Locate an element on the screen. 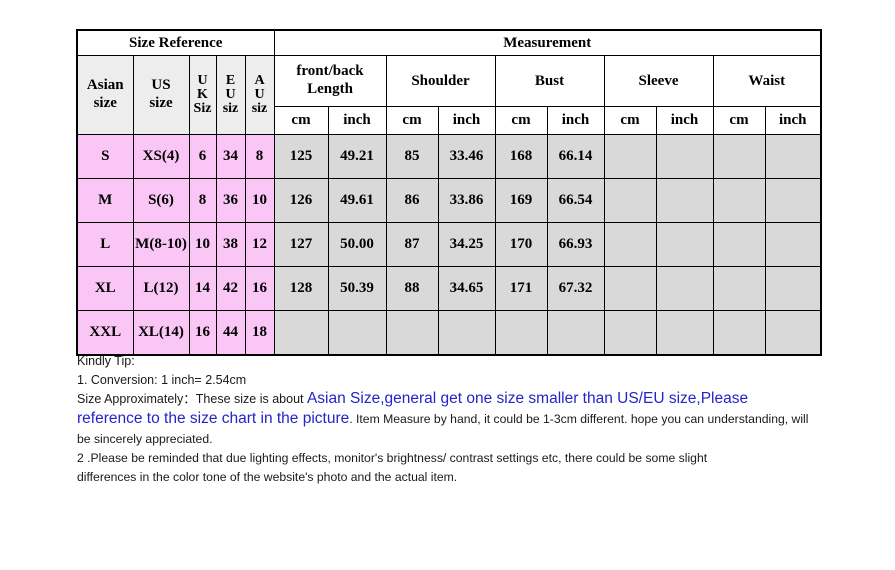  sub-header-us-size: US size is located at coordinates (161, 95).